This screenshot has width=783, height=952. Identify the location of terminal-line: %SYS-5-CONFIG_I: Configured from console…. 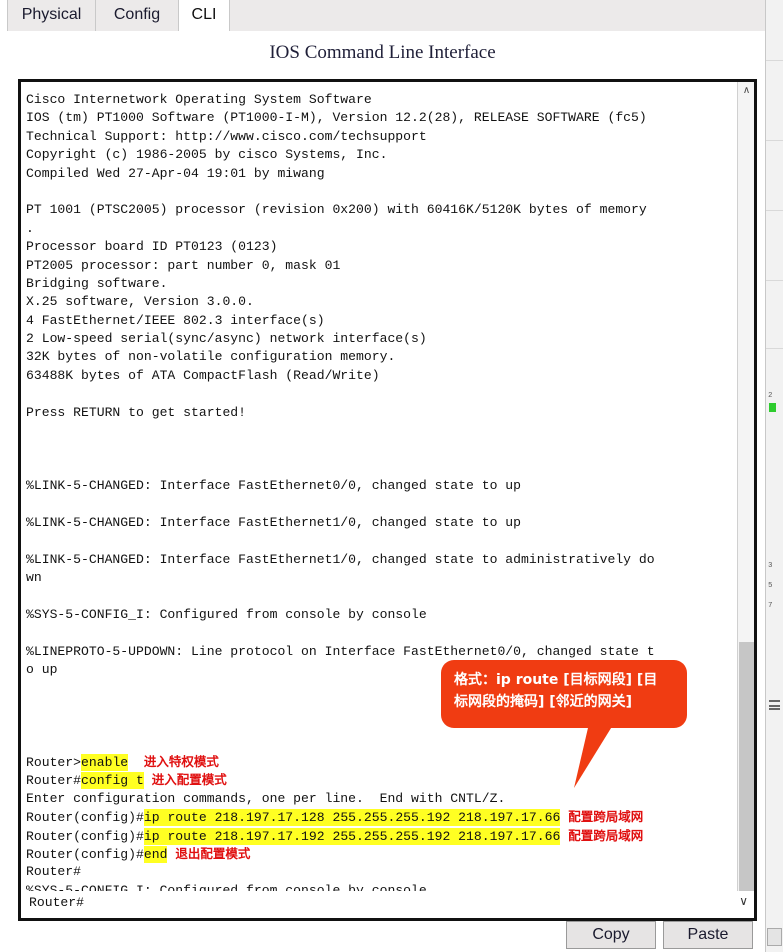
(226, 614).